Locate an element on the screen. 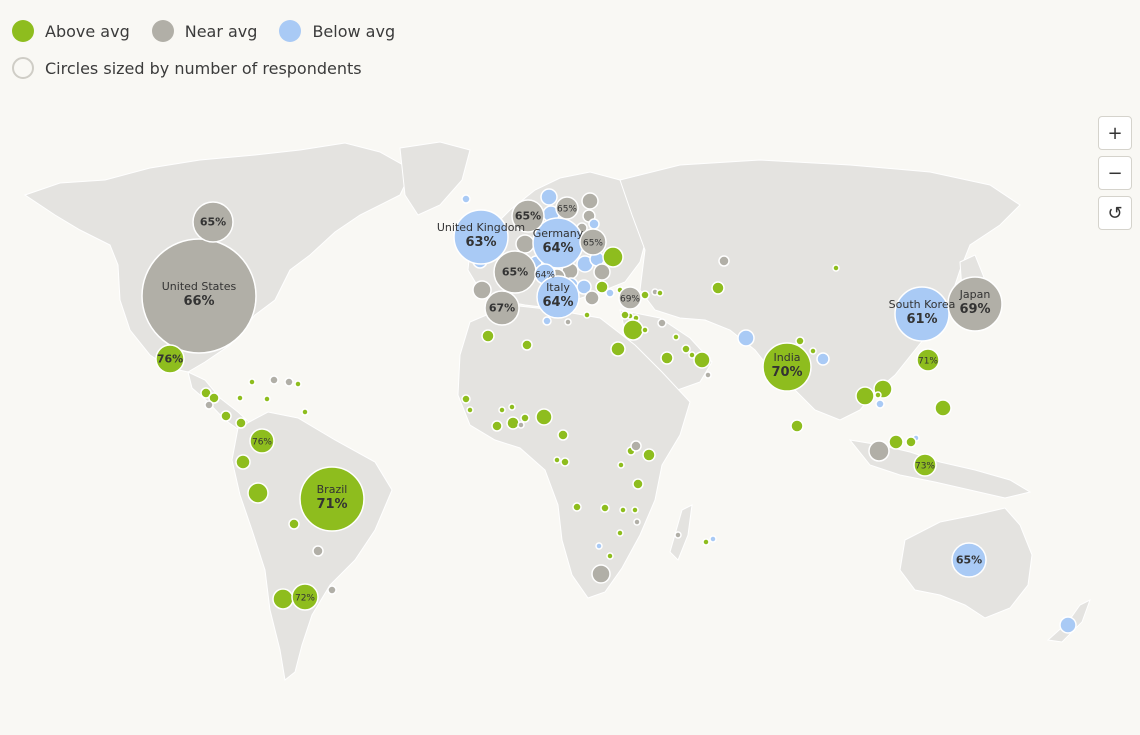 This screenshot has height=735, width=1140. reset-zoom-button: ↺ is located at coordinates (1115, 213).